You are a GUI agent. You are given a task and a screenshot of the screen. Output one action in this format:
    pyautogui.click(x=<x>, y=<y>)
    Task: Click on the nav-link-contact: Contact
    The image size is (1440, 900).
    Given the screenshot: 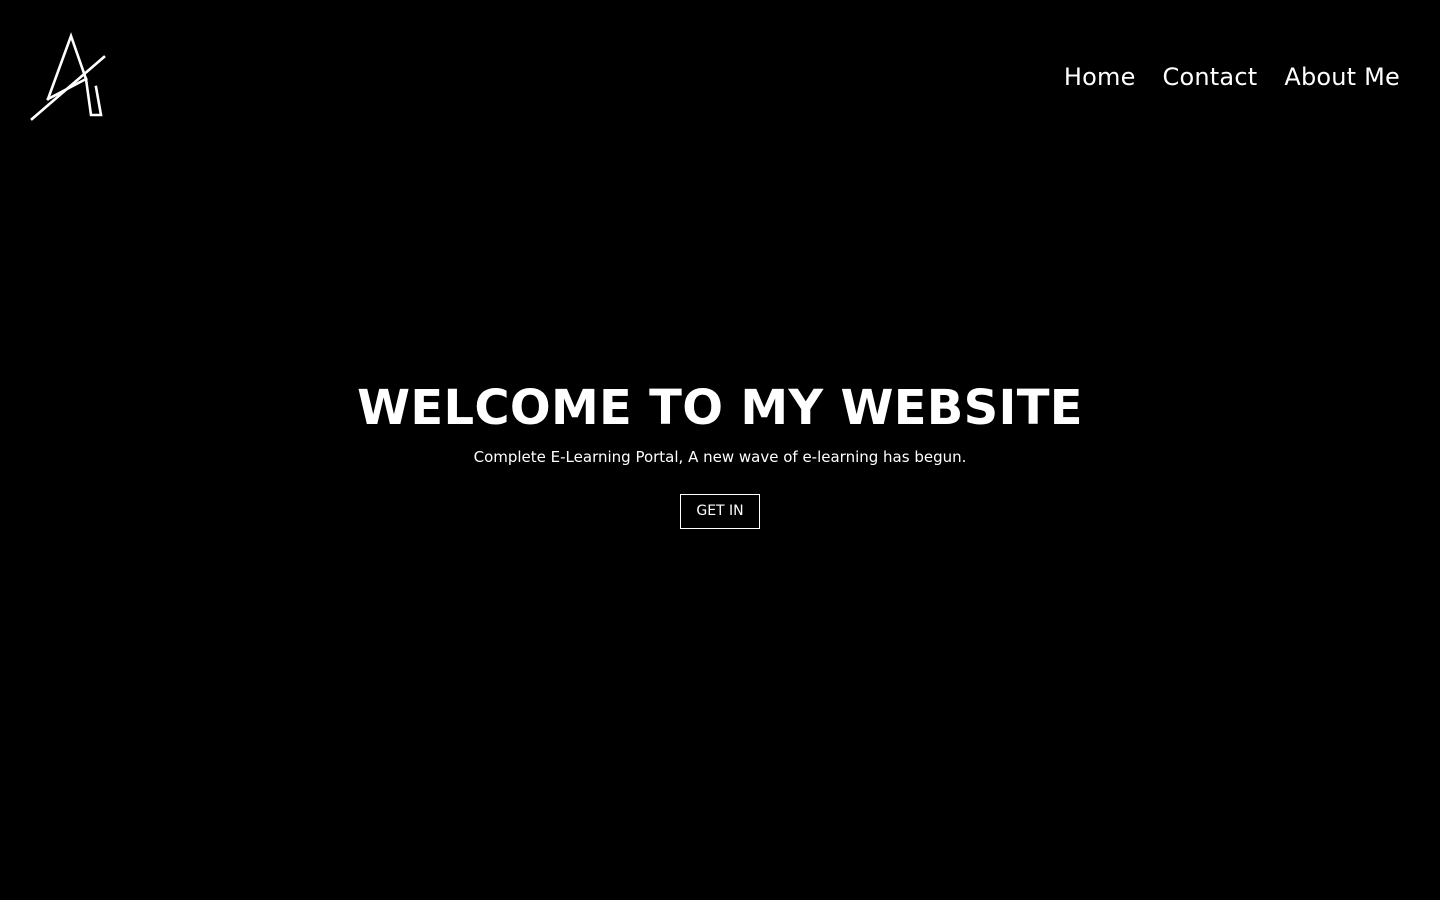 What is the action you would take?
    pyautogui.click(x=1210, y=77)
    